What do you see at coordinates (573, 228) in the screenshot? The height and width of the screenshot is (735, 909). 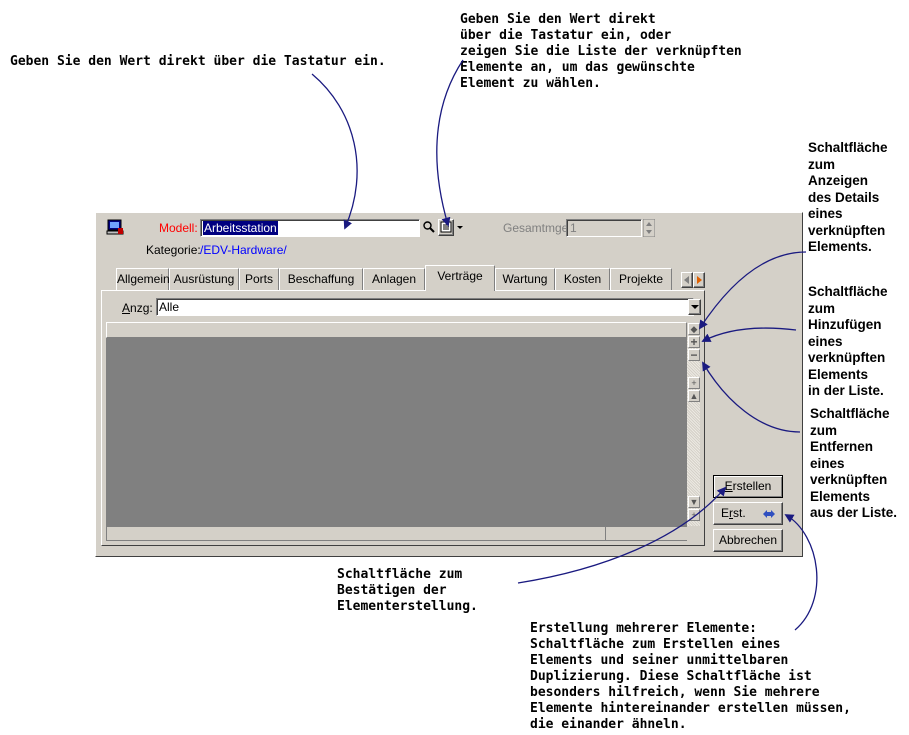 I see `total-value: 1` at bounding box center [573, 228].